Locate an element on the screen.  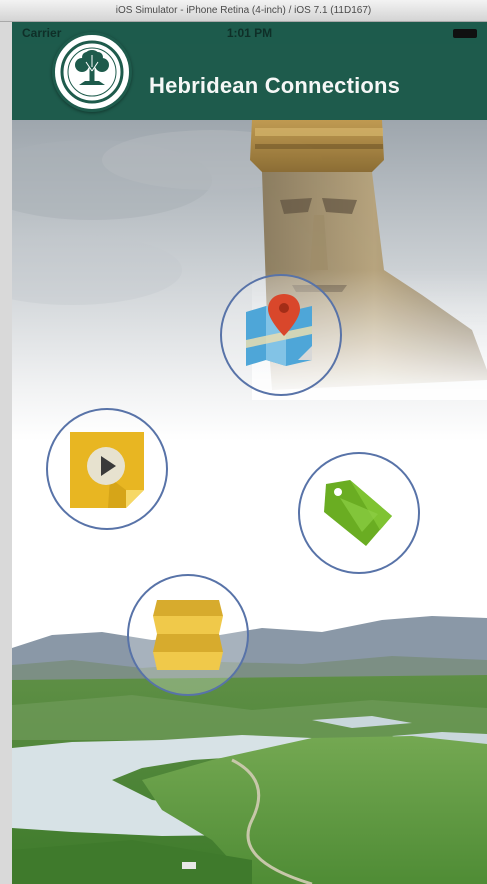
battery-icon is located at coordinates (465, 33).